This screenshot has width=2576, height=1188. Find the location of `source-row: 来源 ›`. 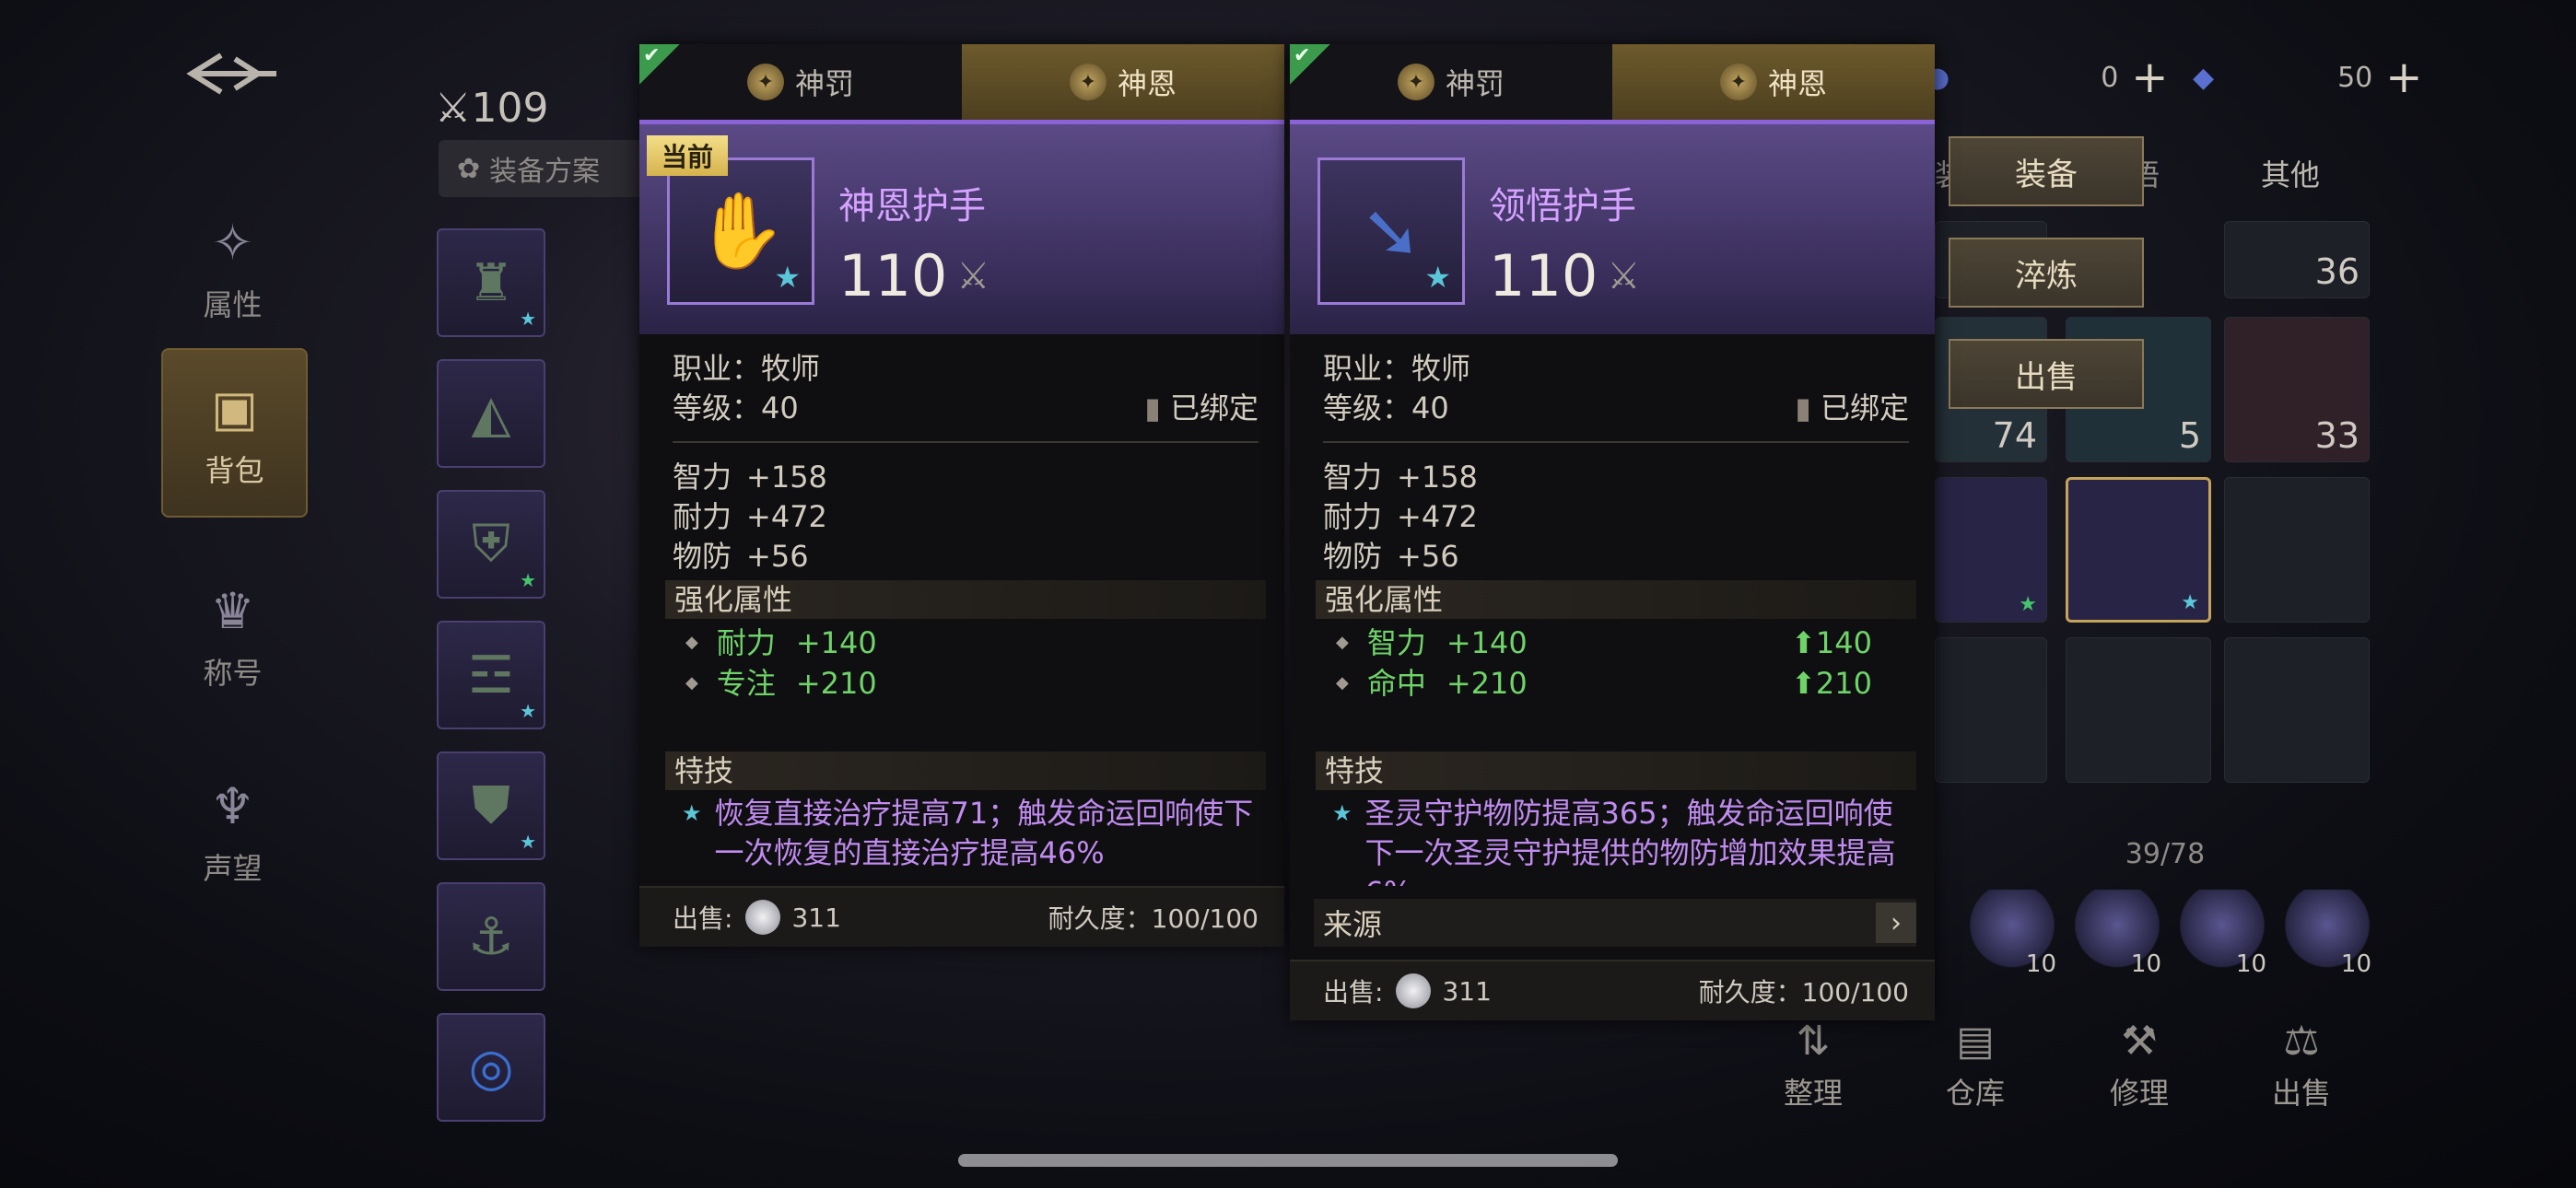

source-row: 来源 › is located at coordinates (1615, 923).